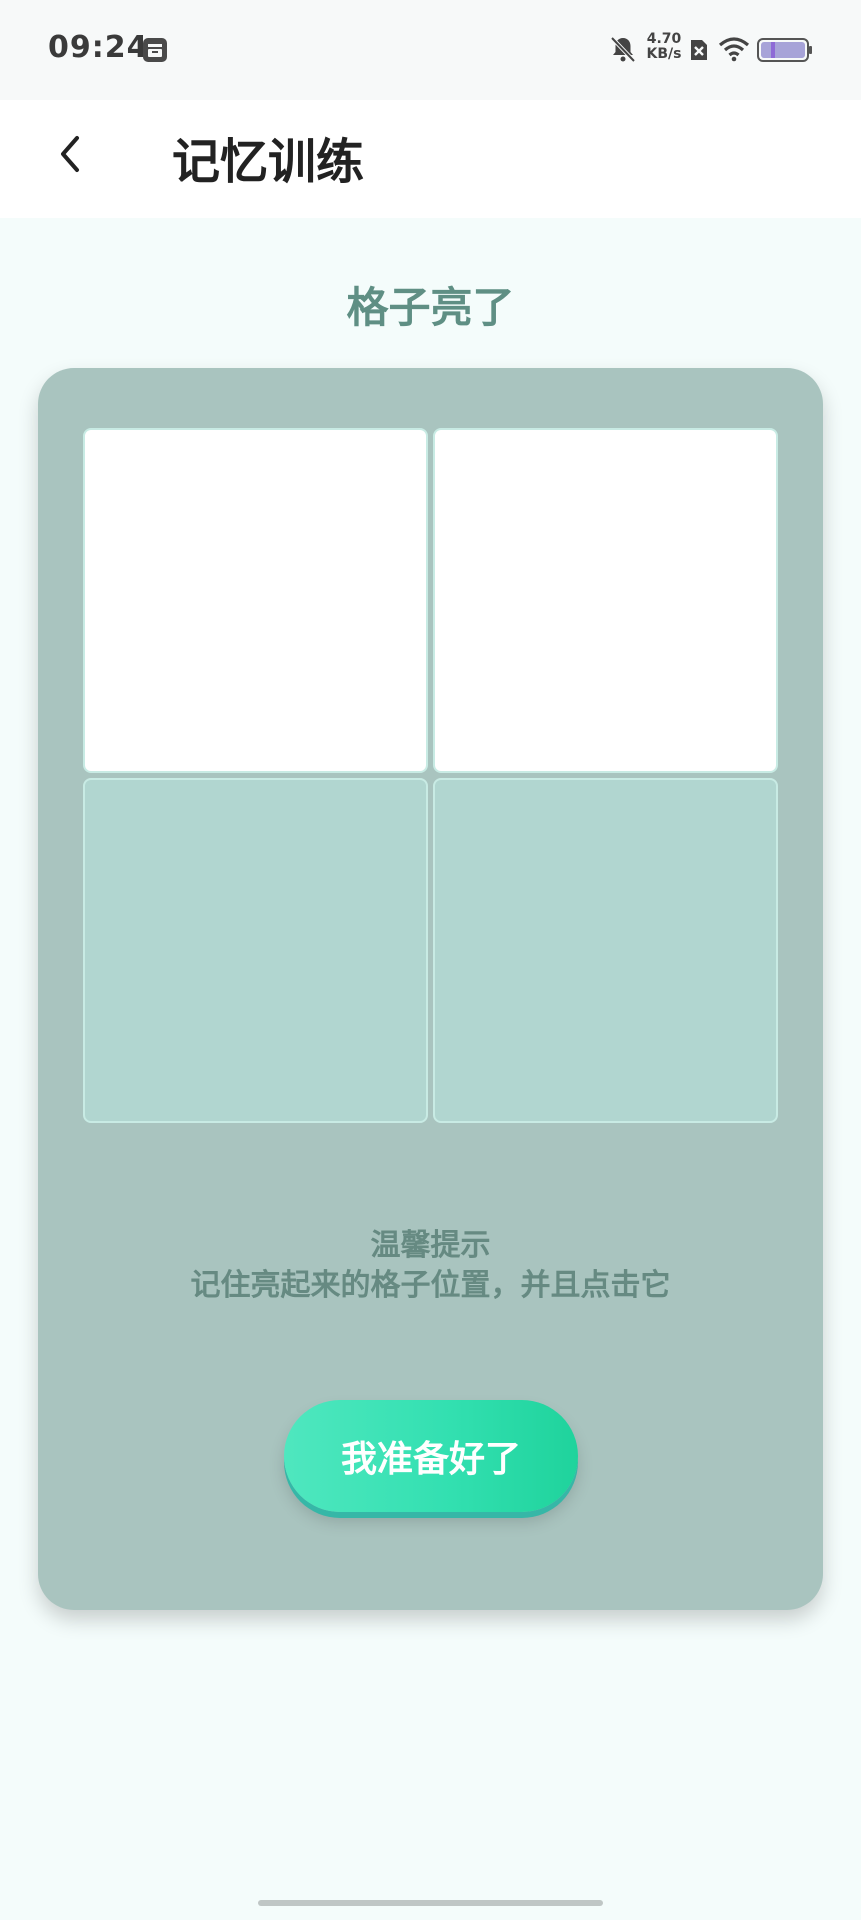 This screenshot has width=861, height=1920. What do you see at coordinates (623, 49) in the screenshot?
I see `mute-bell-icon` at bounding box center [623, 49].